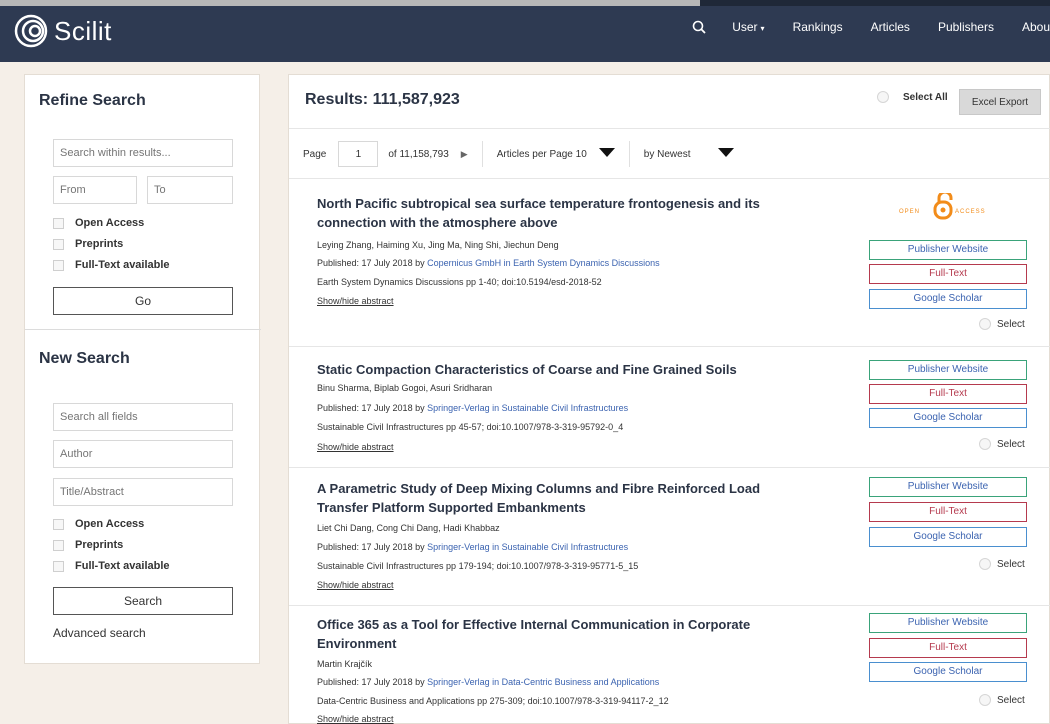  What do you see at coordinates (143, 301) in the screenshot?
I see `go-button: Go` at bounding box center [143, 301].